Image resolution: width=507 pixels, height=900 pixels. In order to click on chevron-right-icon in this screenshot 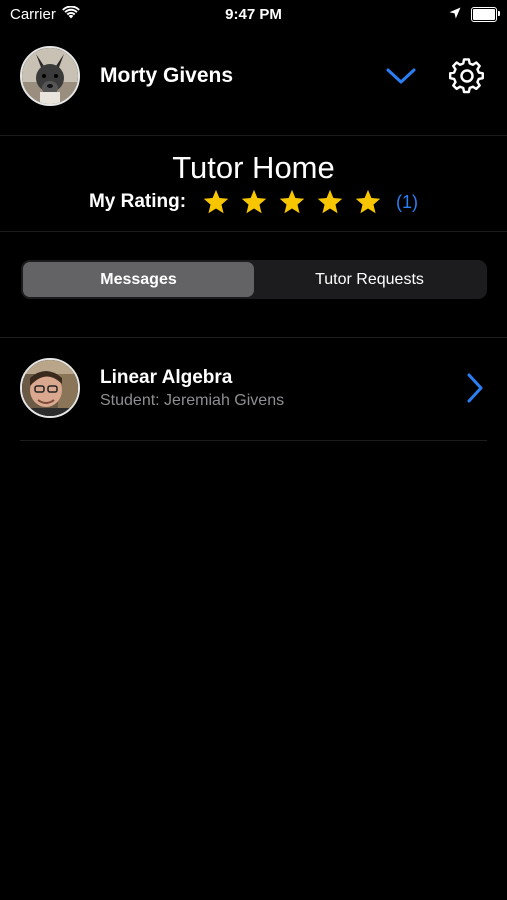, I will do `click(475, 388)`.